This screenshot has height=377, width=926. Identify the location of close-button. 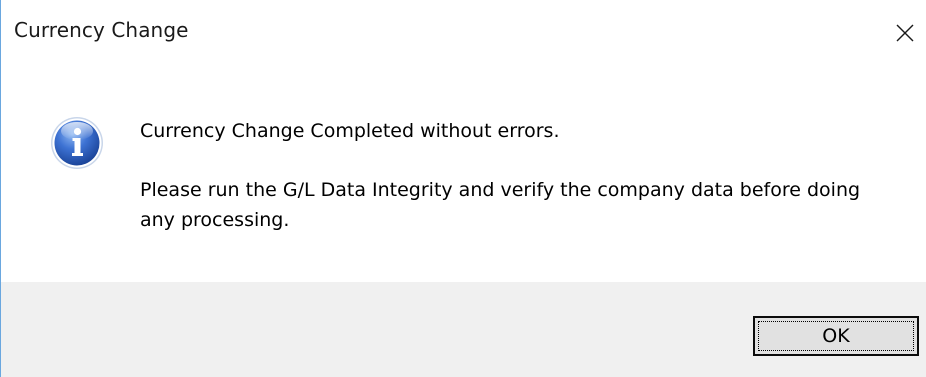
(905, 33).